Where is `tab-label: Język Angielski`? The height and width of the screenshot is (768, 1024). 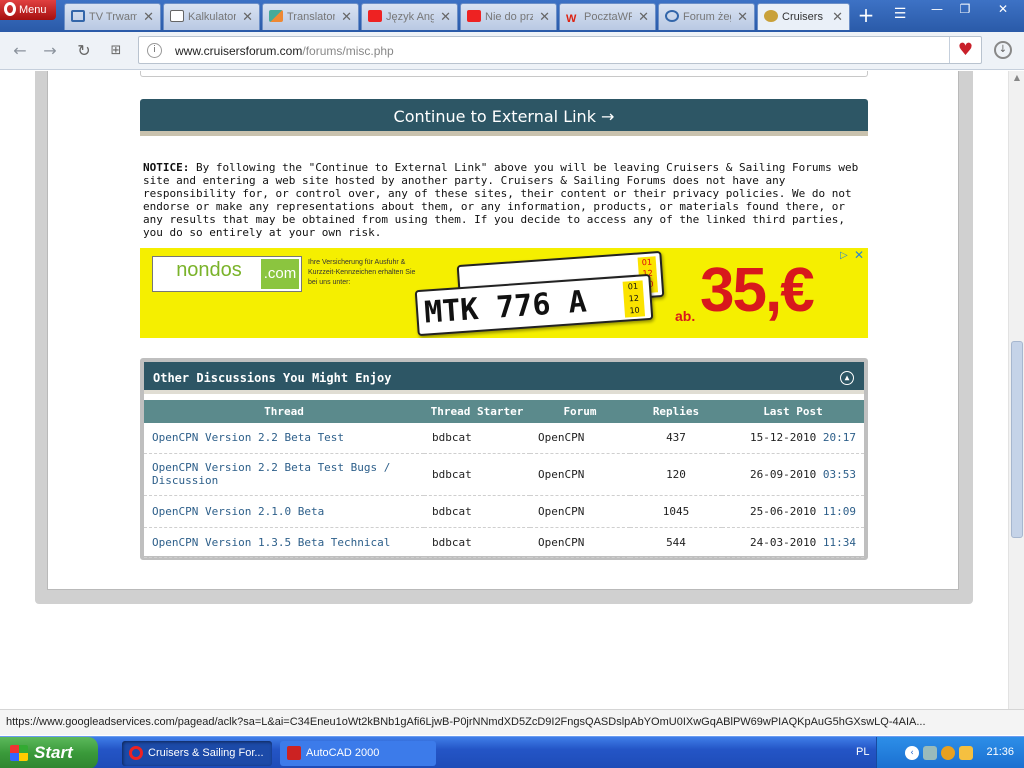 tab-label: Język Angielski is located at coordinates (410, 17).